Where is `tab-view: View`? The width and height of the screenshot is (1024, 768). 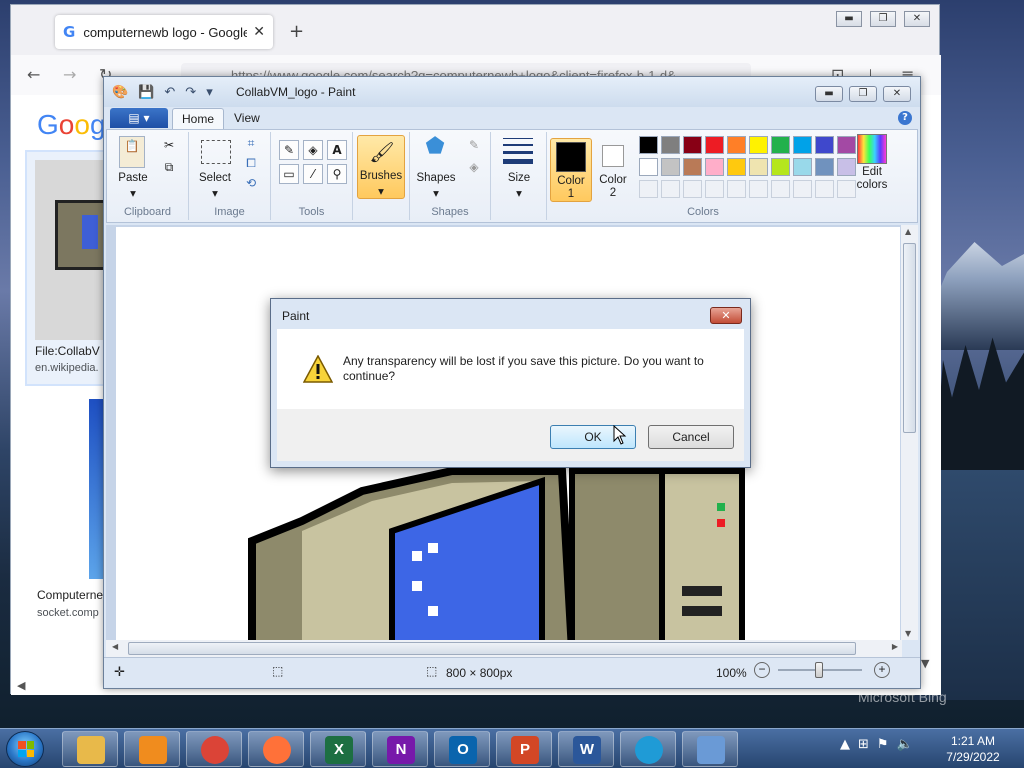 tab-view: View is located at coordinates (247, 118).